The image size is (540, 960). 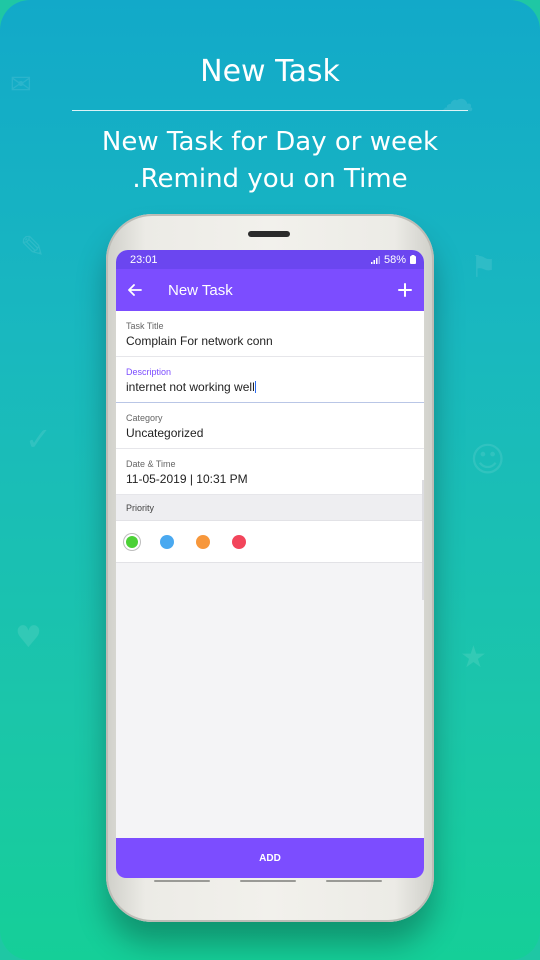 I want to click on task-title-value: Complain For network conn, so click(x=199, y=341).